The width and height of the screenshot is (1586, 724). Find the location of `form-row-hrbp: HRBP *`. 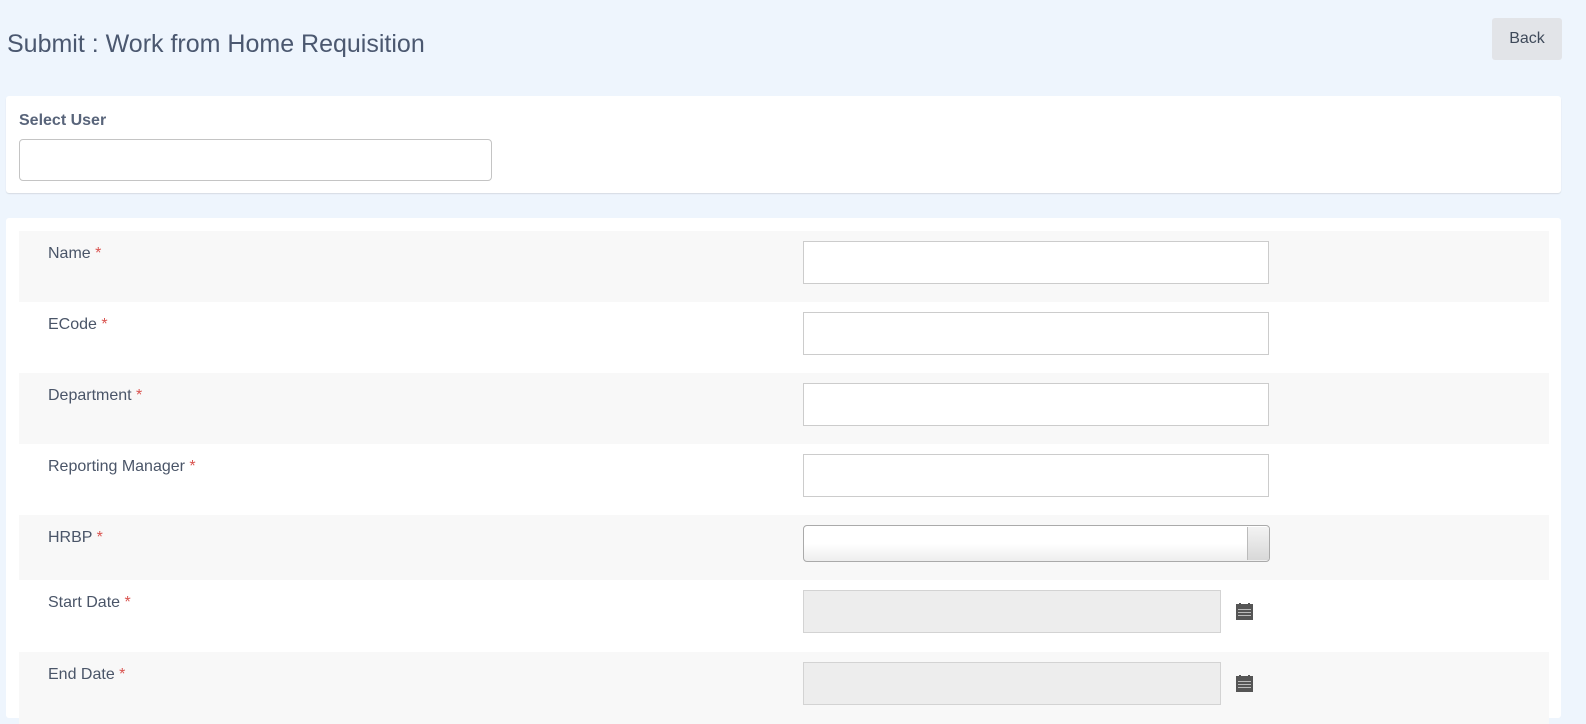

form-row-hrbp: HRBP * is located at coordinates (784, 547).